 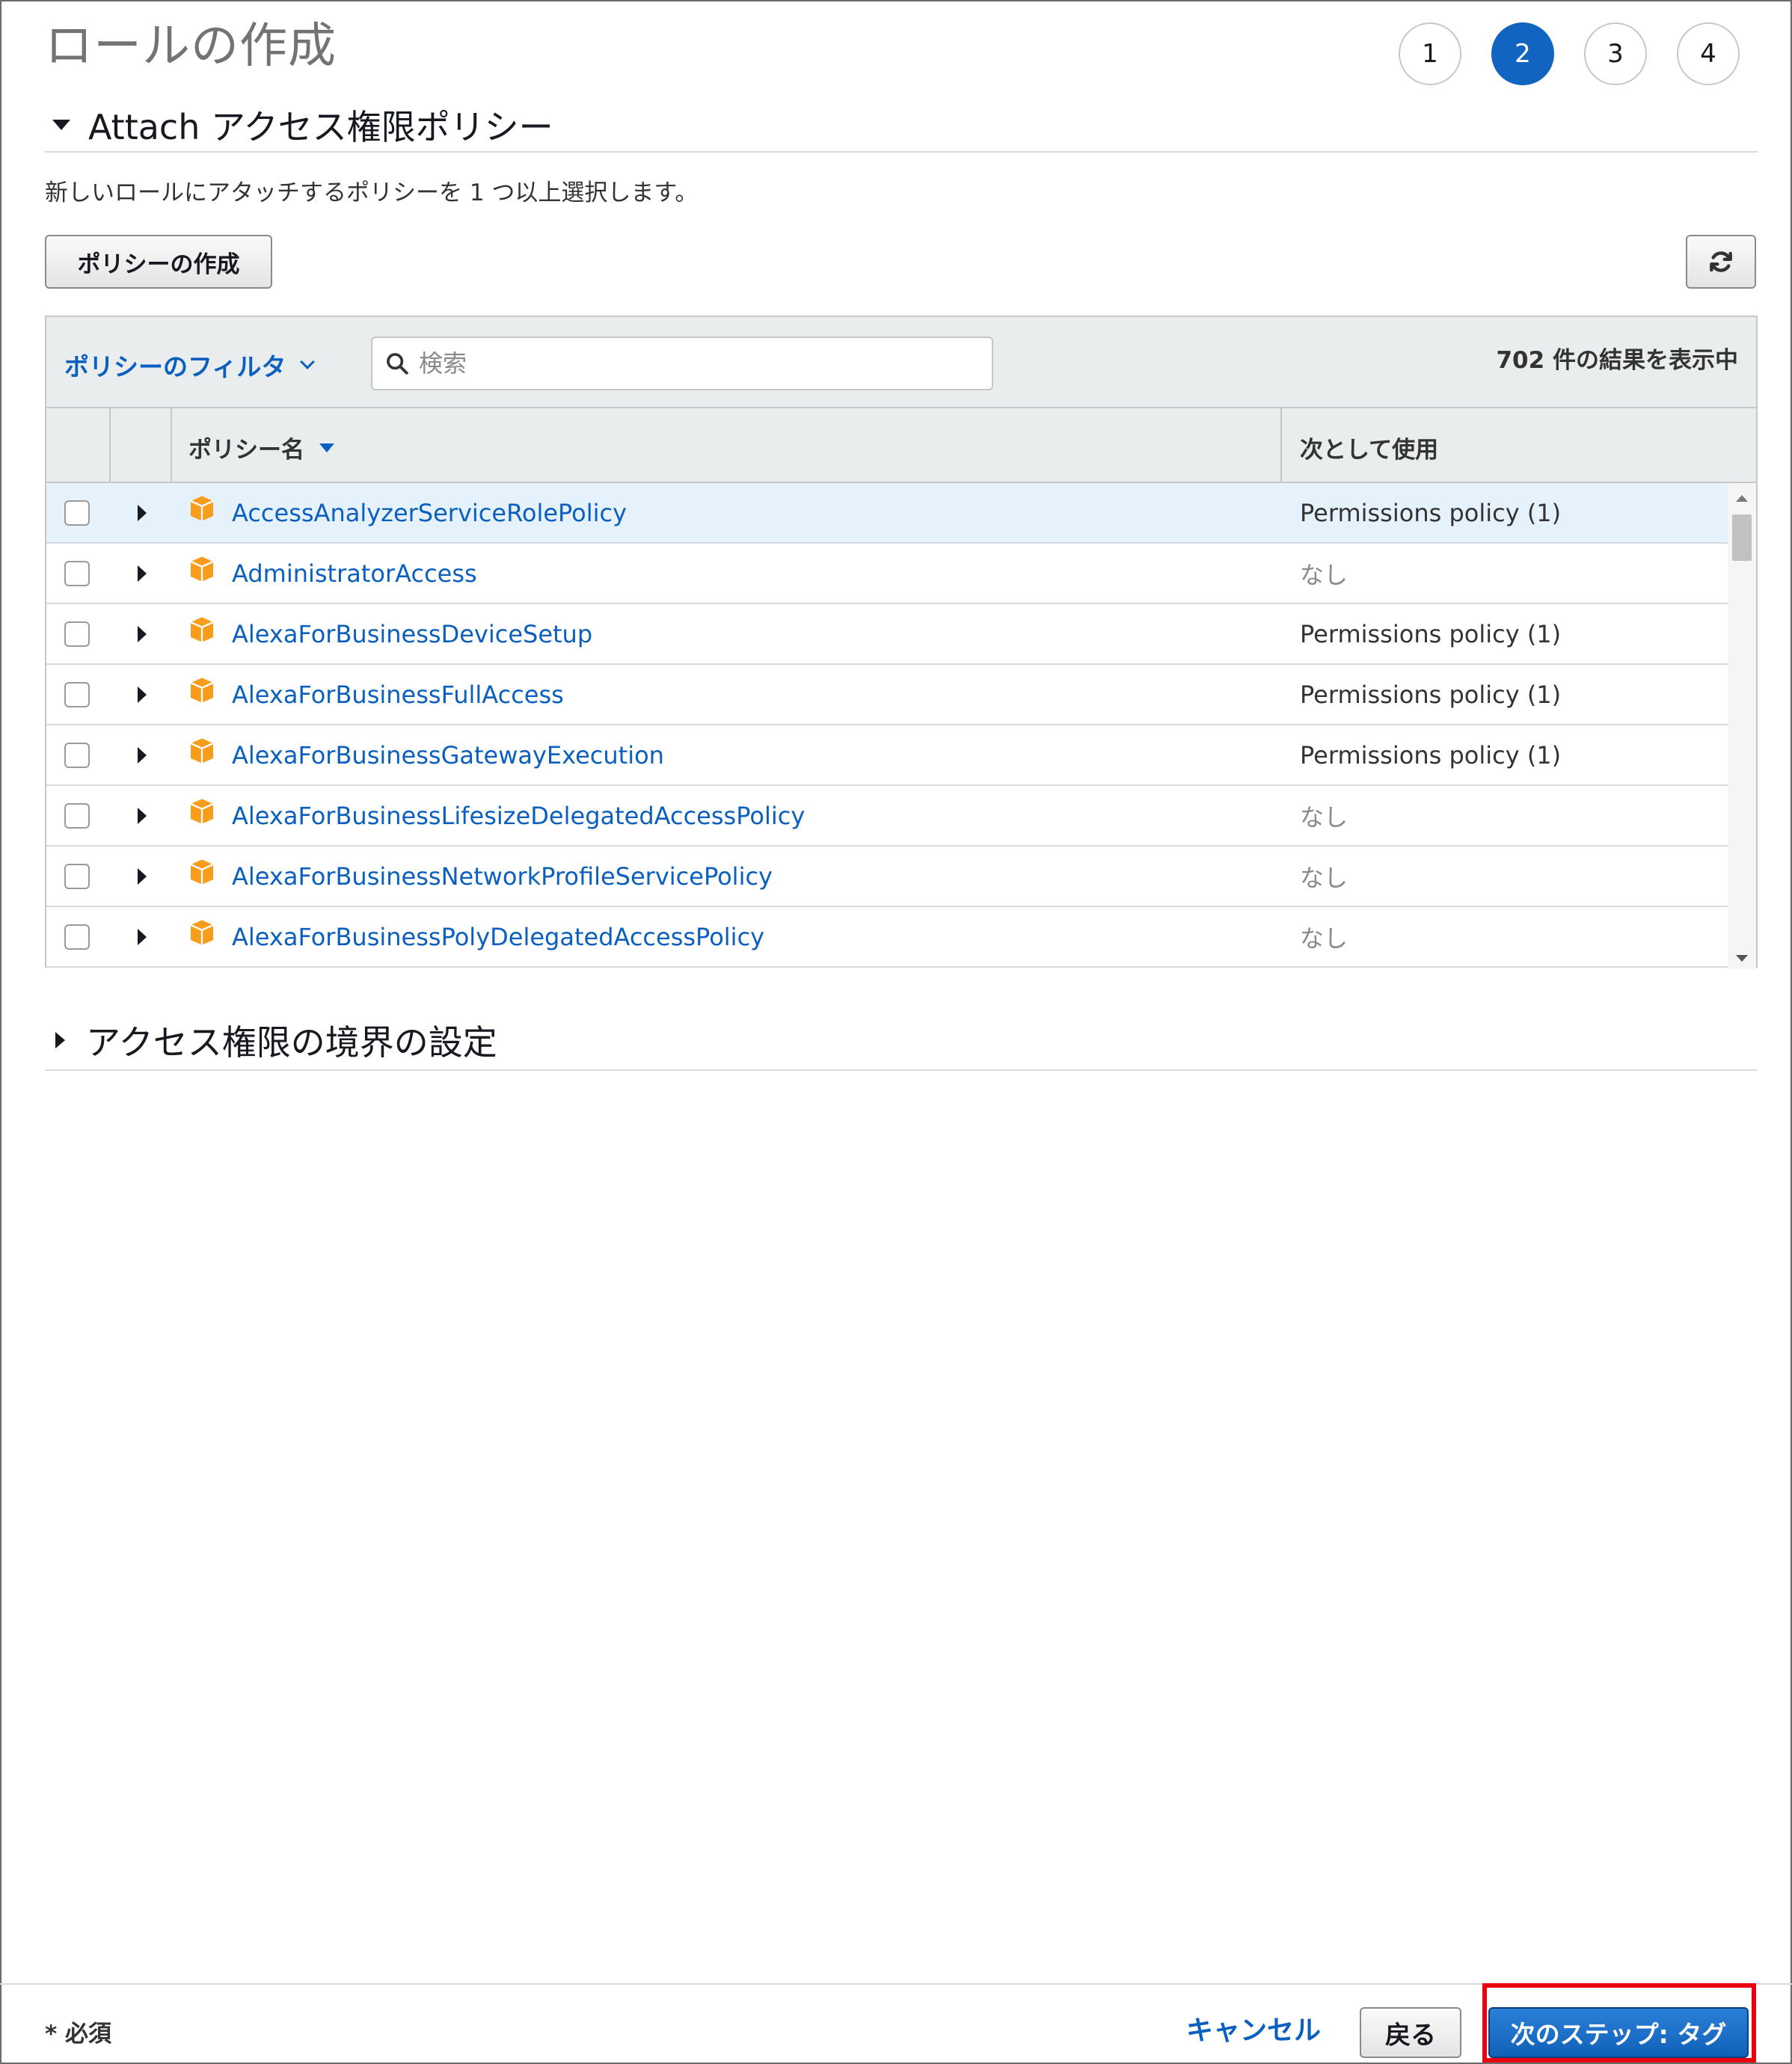 I want to click on search-box, so click(x=682, y=363).